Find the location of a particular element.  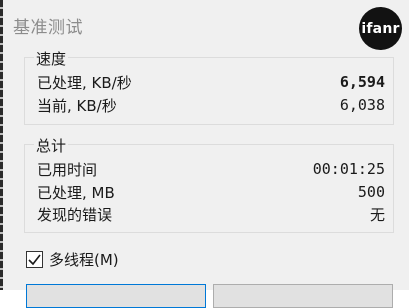

multithread-checkbox is located at coordinates (34, 259).